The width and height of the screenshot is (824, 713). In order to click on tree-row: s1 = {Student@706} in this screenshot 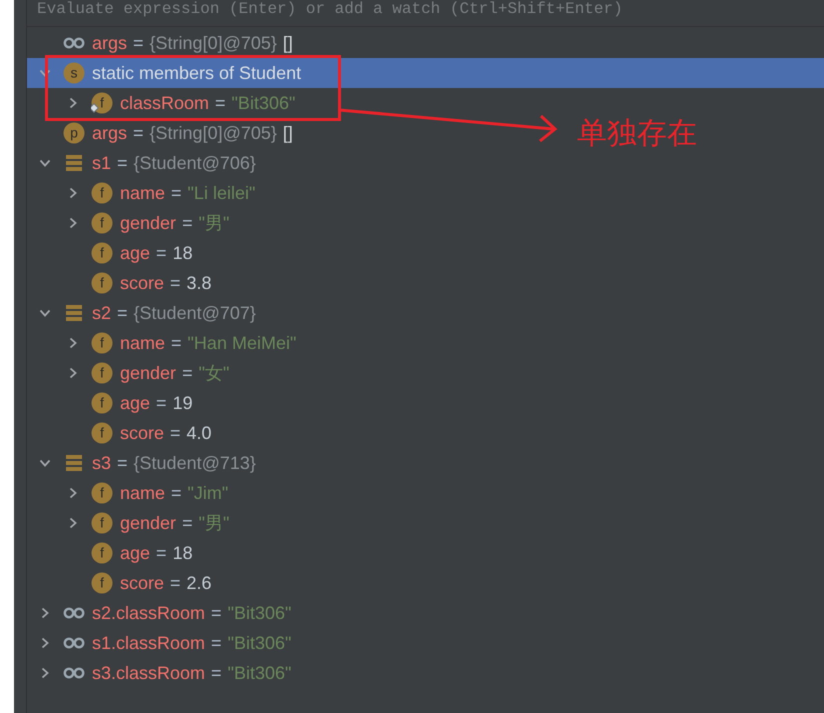, I will do `click(143, 163)`.